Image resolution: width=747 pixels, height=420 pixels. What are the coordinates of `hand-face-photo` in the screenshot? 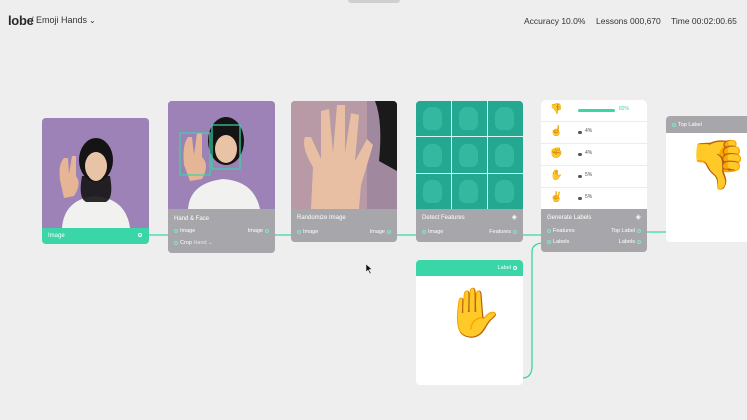 It's located at (221, 155).